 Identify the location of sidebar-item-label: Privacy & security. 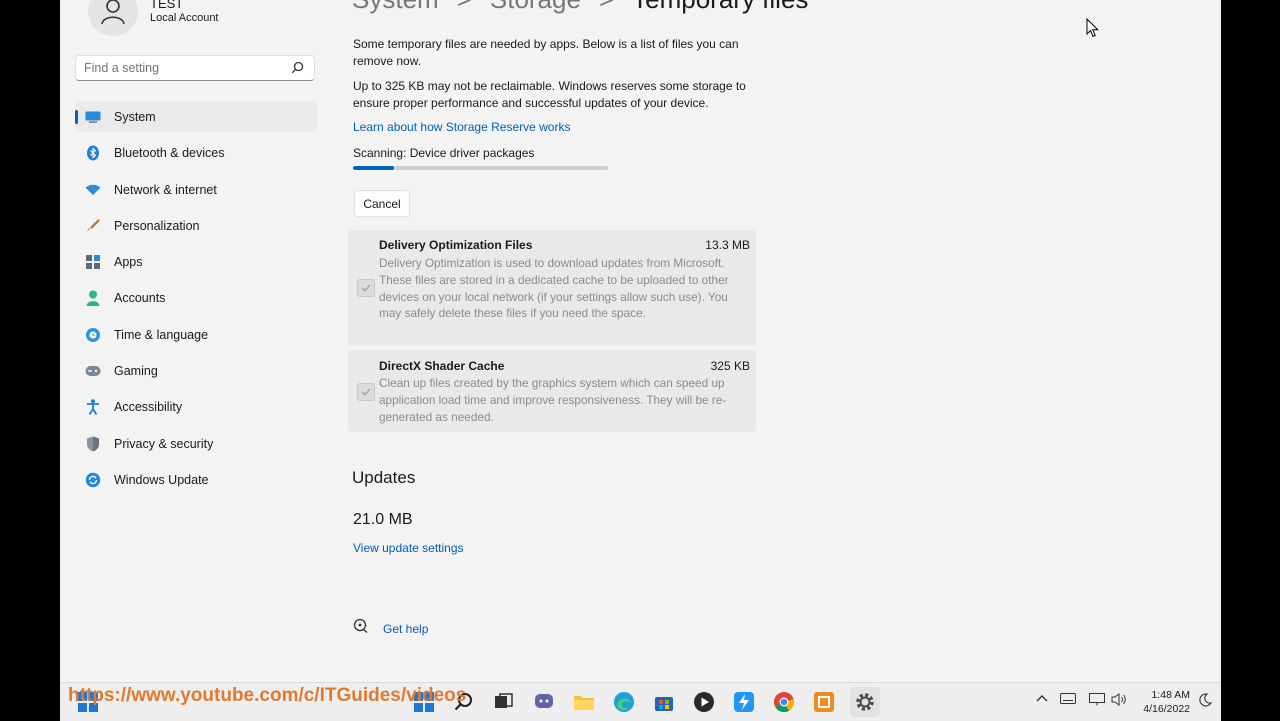
(164, 443).